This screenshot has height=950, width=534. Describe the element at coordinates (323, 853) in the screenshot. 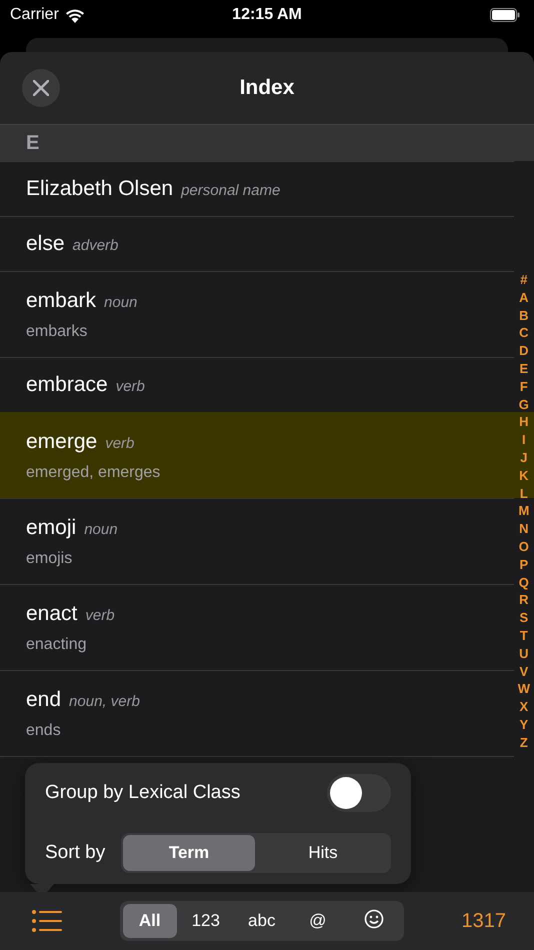

I see `sort-option: Hits` at that location.